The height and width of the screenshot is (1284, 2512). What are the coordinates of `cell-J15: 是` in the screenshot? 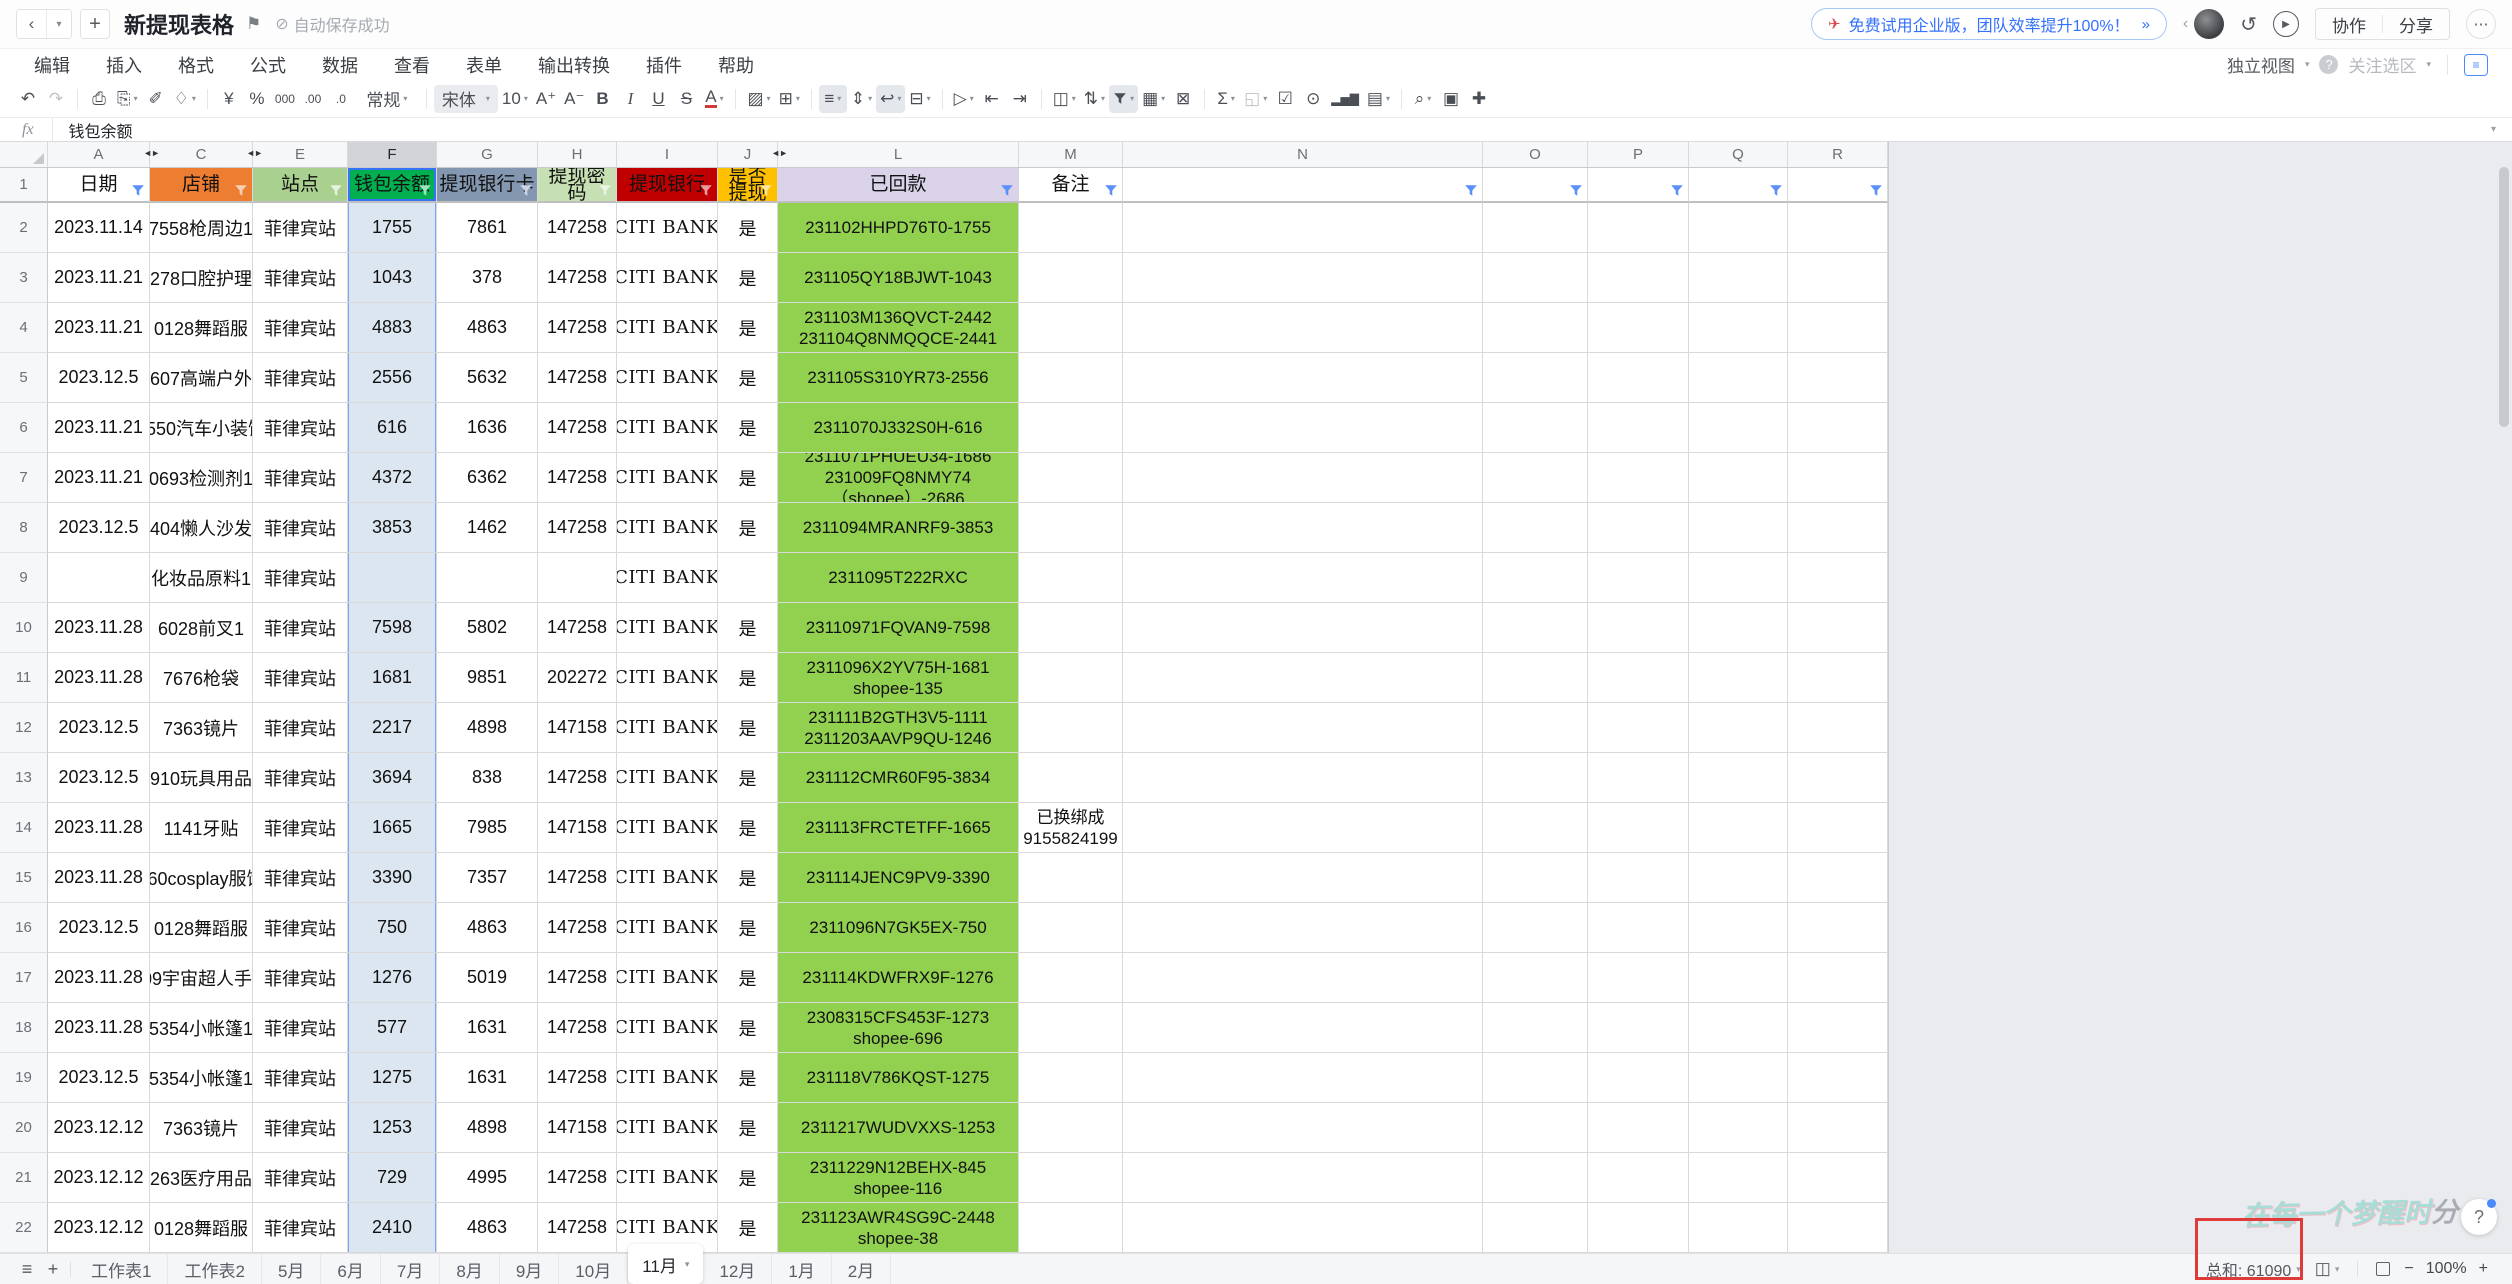 It's located at (748, 878).